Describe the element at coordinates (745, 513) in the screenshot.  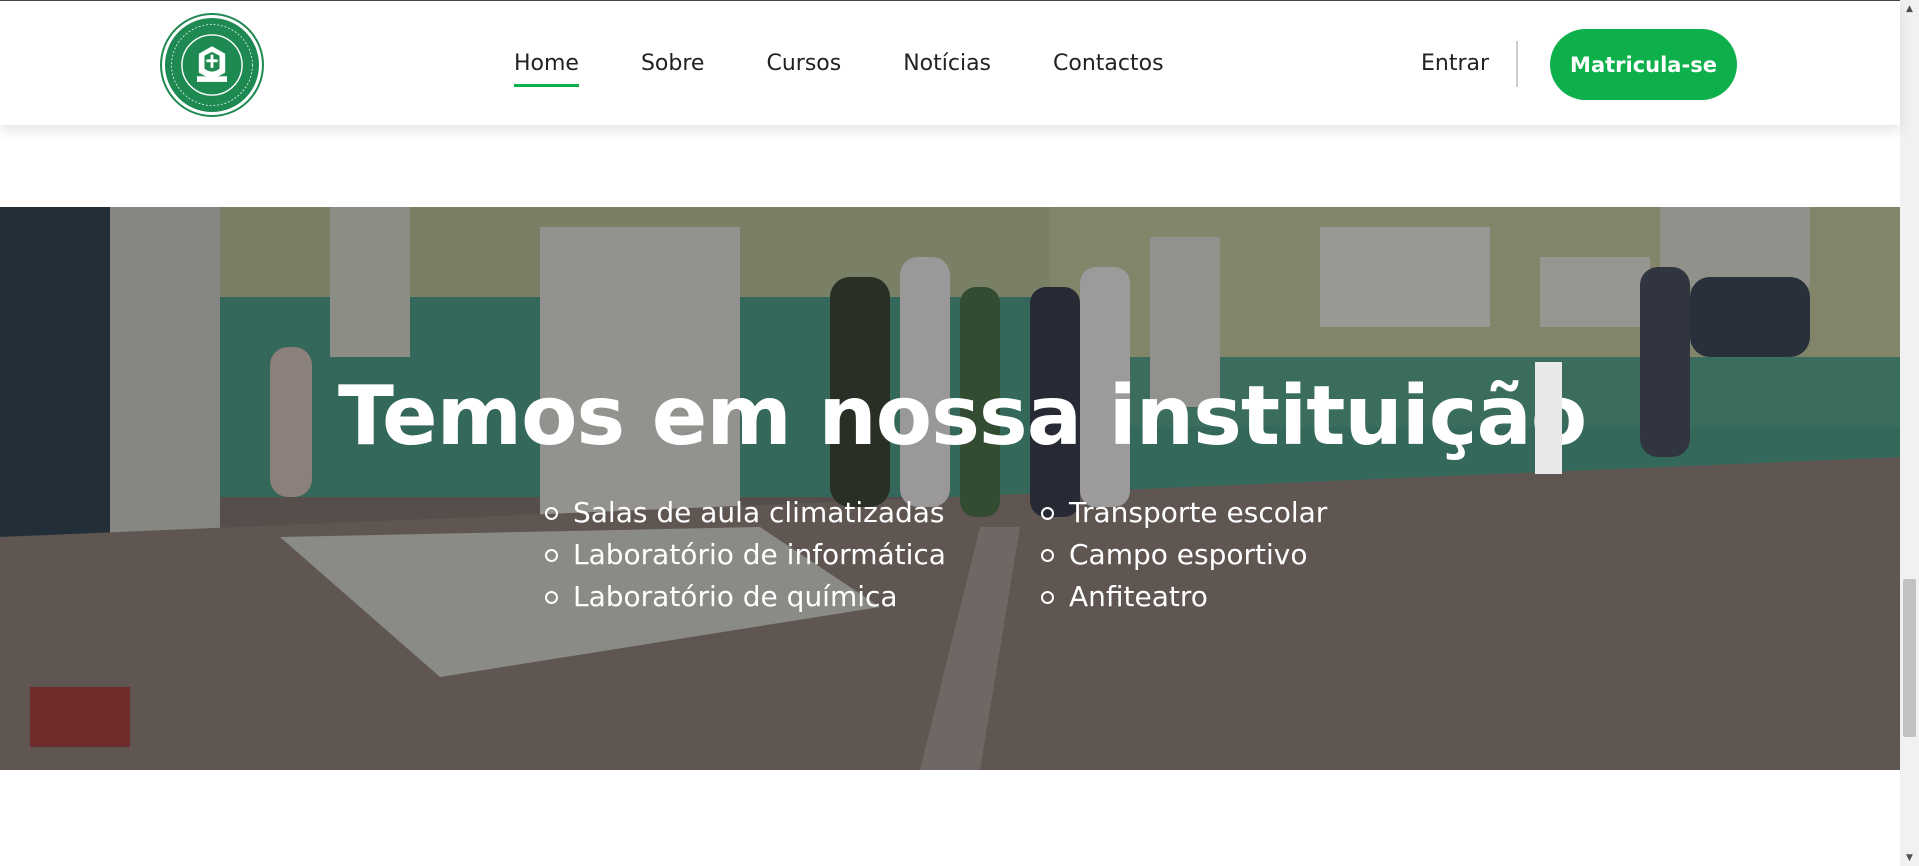
I see `feature-item: Salas de aula climatizadas` at that location.